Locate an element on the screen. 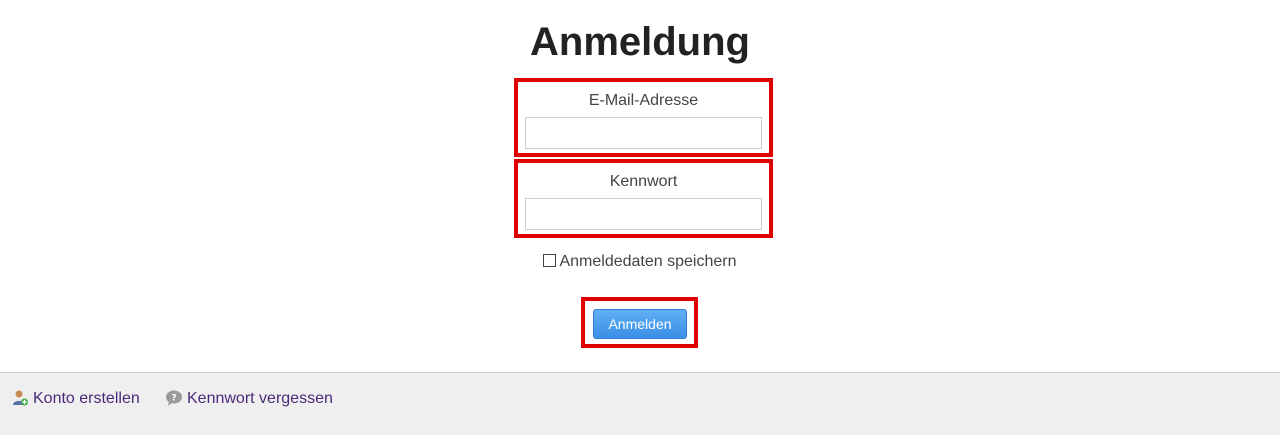 This screenshot has width=1280, height=435. email-input is located at coordinates (643, 133).